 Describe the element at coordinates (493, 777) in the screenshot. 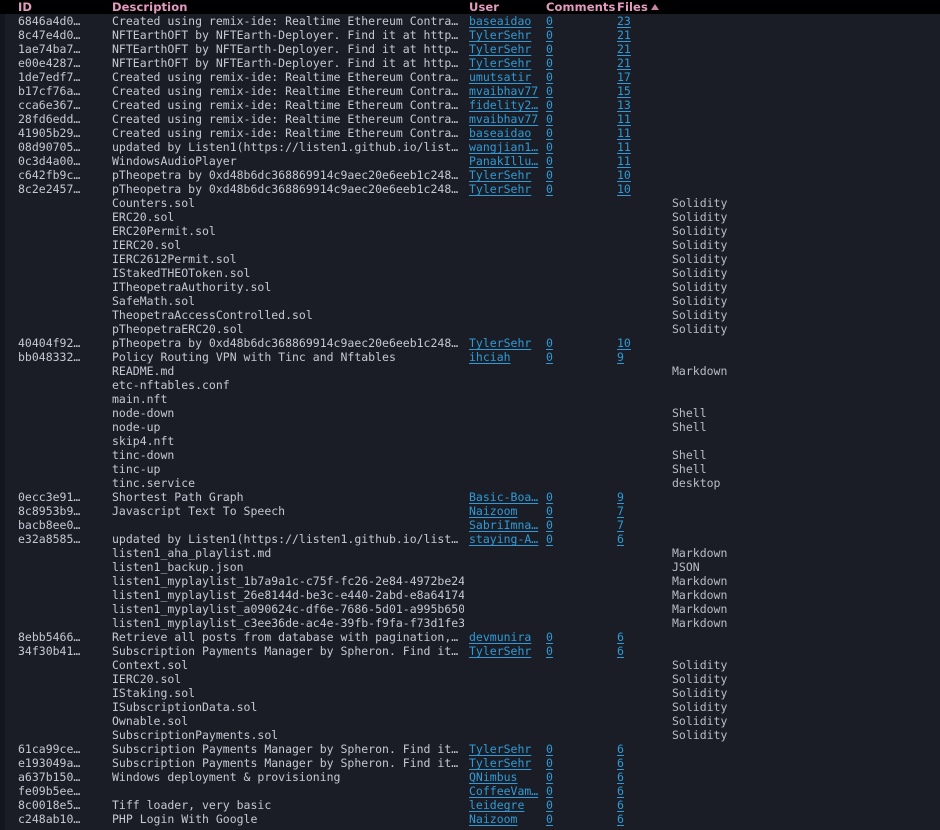

I see `user-link: QNimbus` at that location.